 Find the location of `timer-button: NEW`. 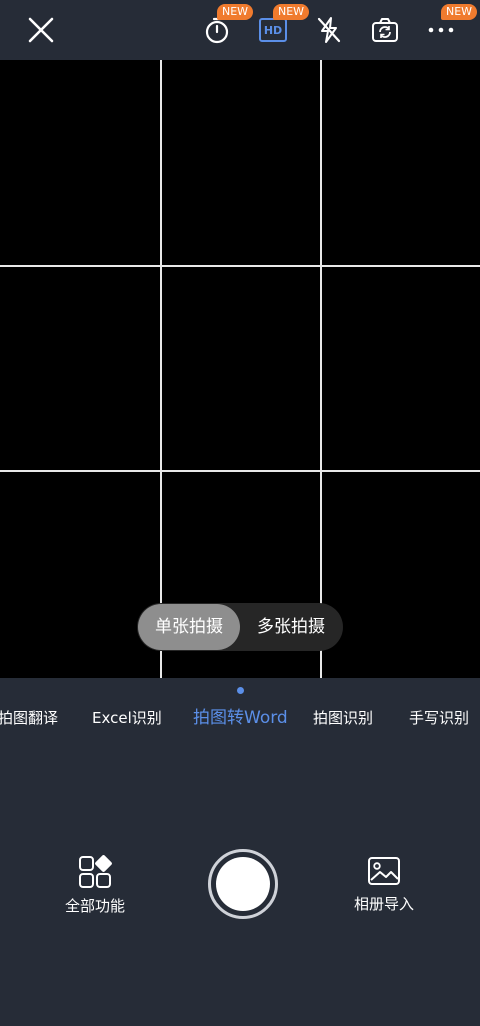

timer-button: NEW is located at coordinates (224, 28).